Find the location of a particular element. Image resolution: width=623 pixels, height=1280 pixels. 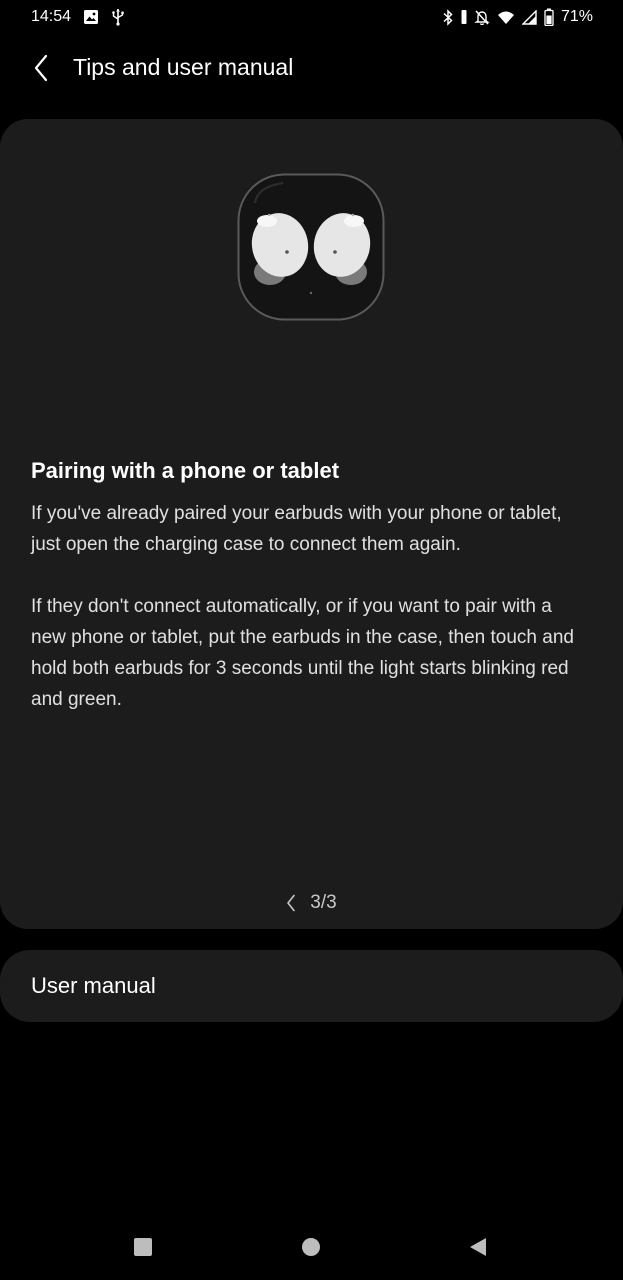

home-button is located at coordinates (311, 1247).